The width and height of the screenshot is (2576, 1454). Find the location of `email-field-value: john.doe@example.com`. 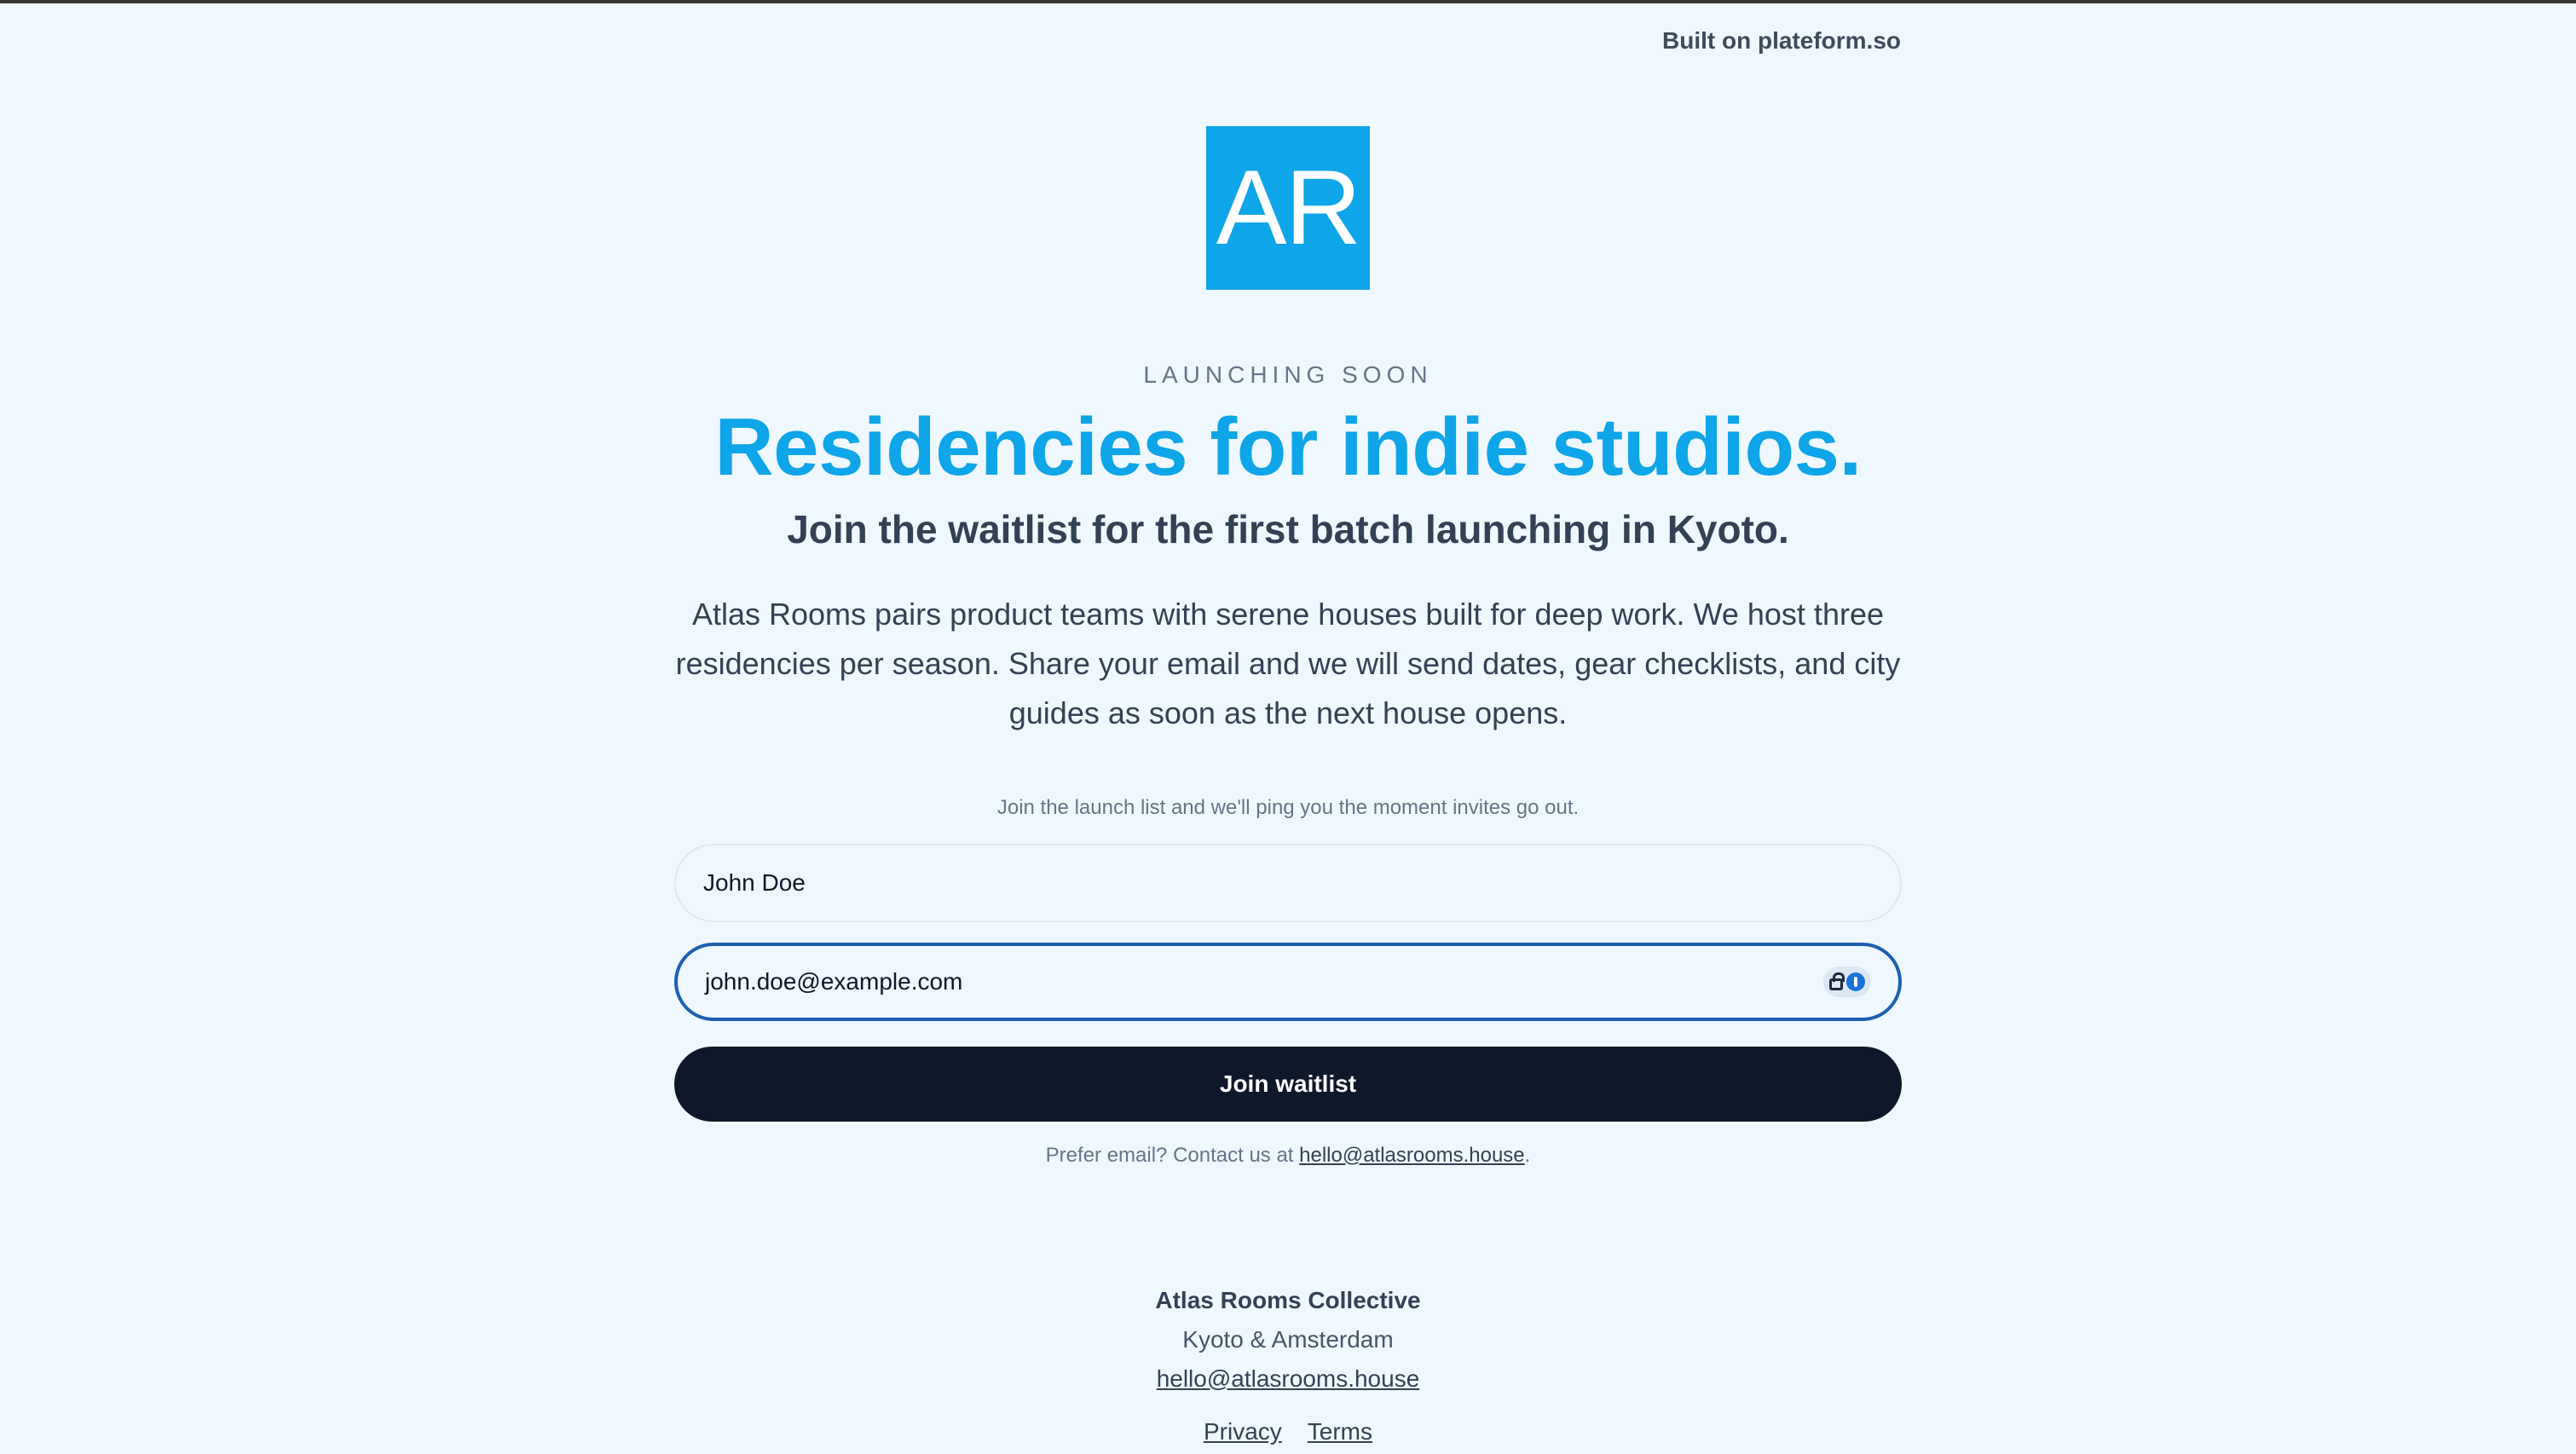

email-field-value: john.doe@example.com is located at coordinates (834, 981).